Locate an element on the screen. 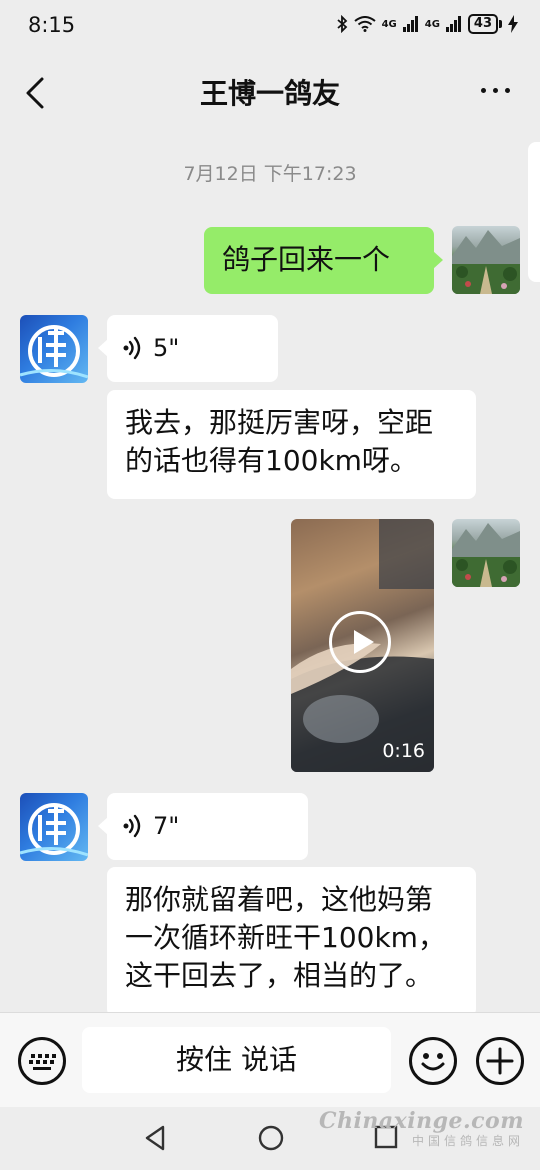 The width and height of the screenshot is (540, 1170). incoming-text-bubble: 那你就留着吧，这他妈第一次循环新旺干100km，这干回去了，相当的了。 is located at coordinates (291, 942).